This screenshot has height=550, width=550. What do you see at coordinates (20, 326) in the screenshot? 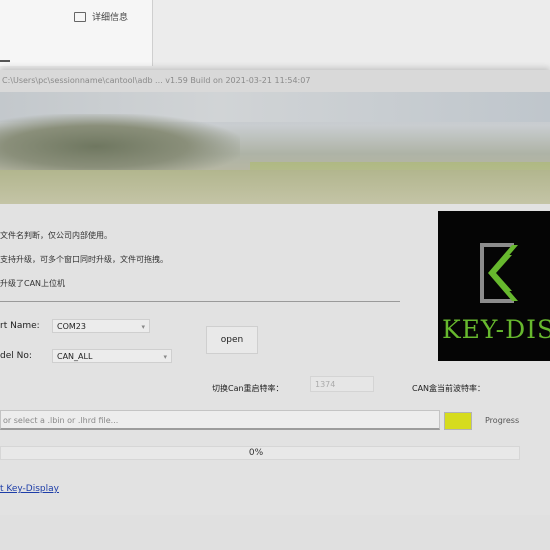
I see `port-label: rt Name:` at bounding box center [20, 326].